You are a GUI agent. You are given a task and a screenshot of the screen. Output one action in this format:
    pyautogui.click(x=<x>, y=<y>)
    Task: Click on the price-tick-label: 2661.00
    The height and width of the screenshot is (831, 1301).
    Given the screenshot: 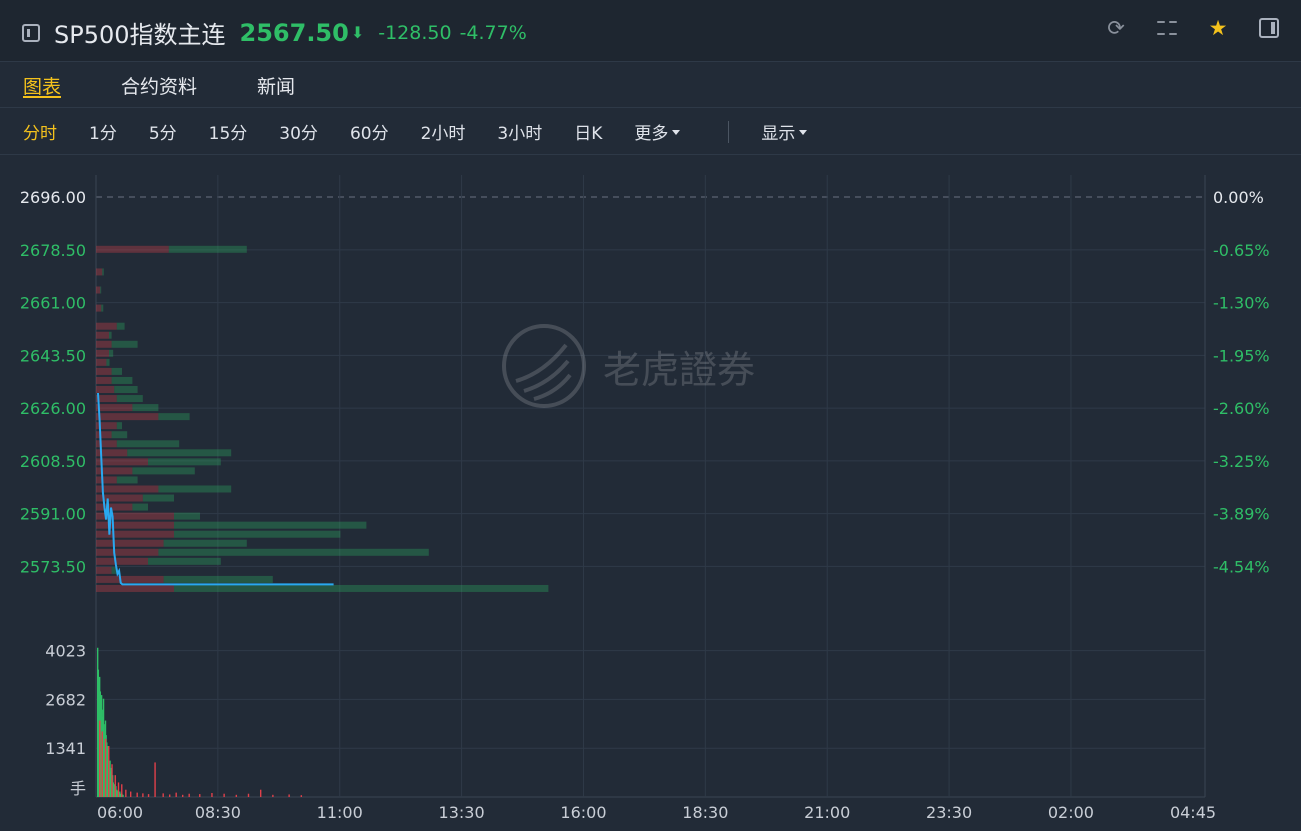 What is the action you would take?
    pyautogui.click(x=53, y=303)
    